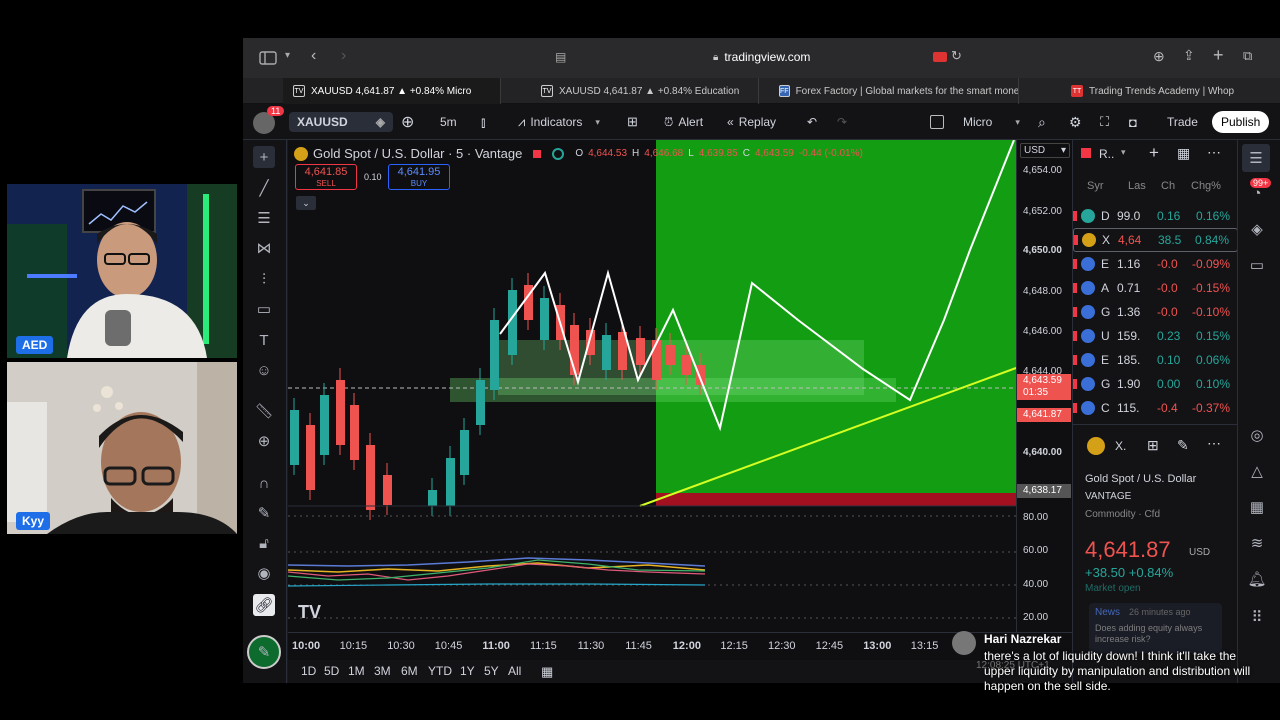 Image resolution: width=1280 pixels, height=720 pixels. Describe the element at coordinates (419, 177) in the screenshot. I see `buy-button: 4,641.95 BUY` at that location.